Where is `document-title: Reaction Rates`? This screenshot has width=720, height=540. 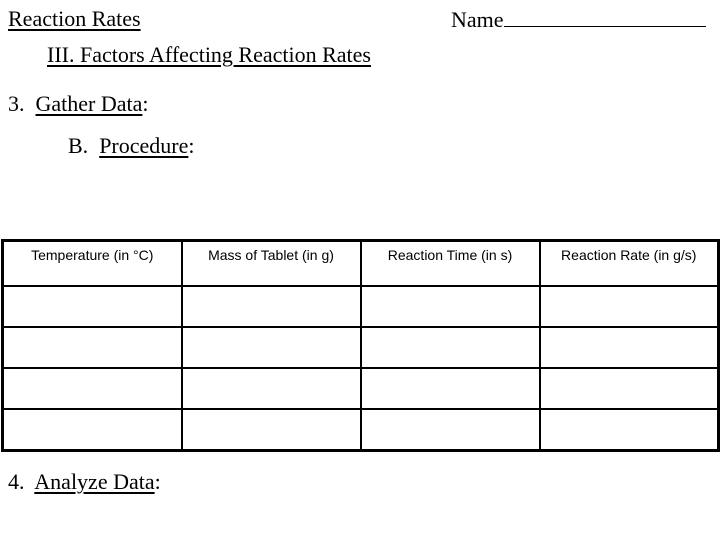
document-title: Reaction Rates is located at coordinates (74, 18).